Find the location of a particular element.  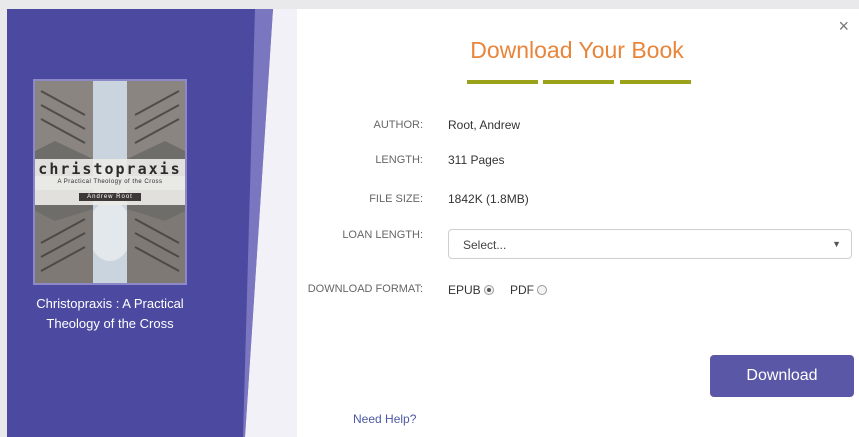

download-format-label: DOWNLOAD FORMAT: is located at coordinates (365, 289).